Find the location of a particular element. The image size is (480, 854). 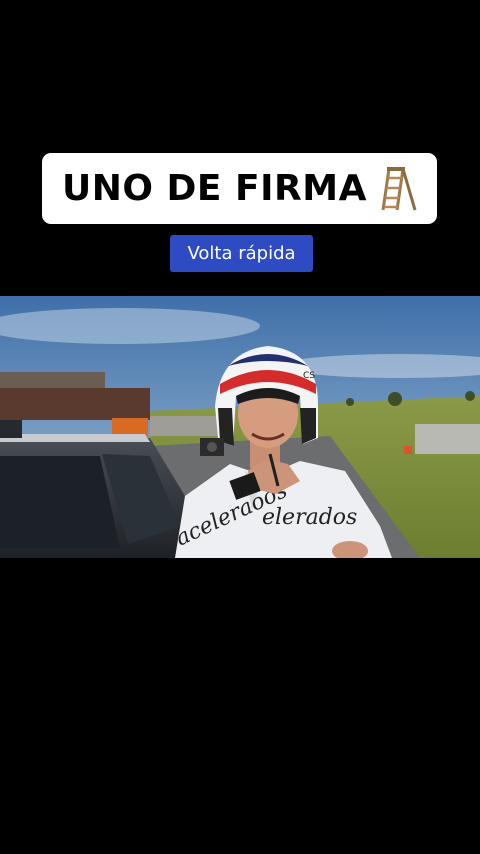

ladder-icon is located at coordinates (399, 188).